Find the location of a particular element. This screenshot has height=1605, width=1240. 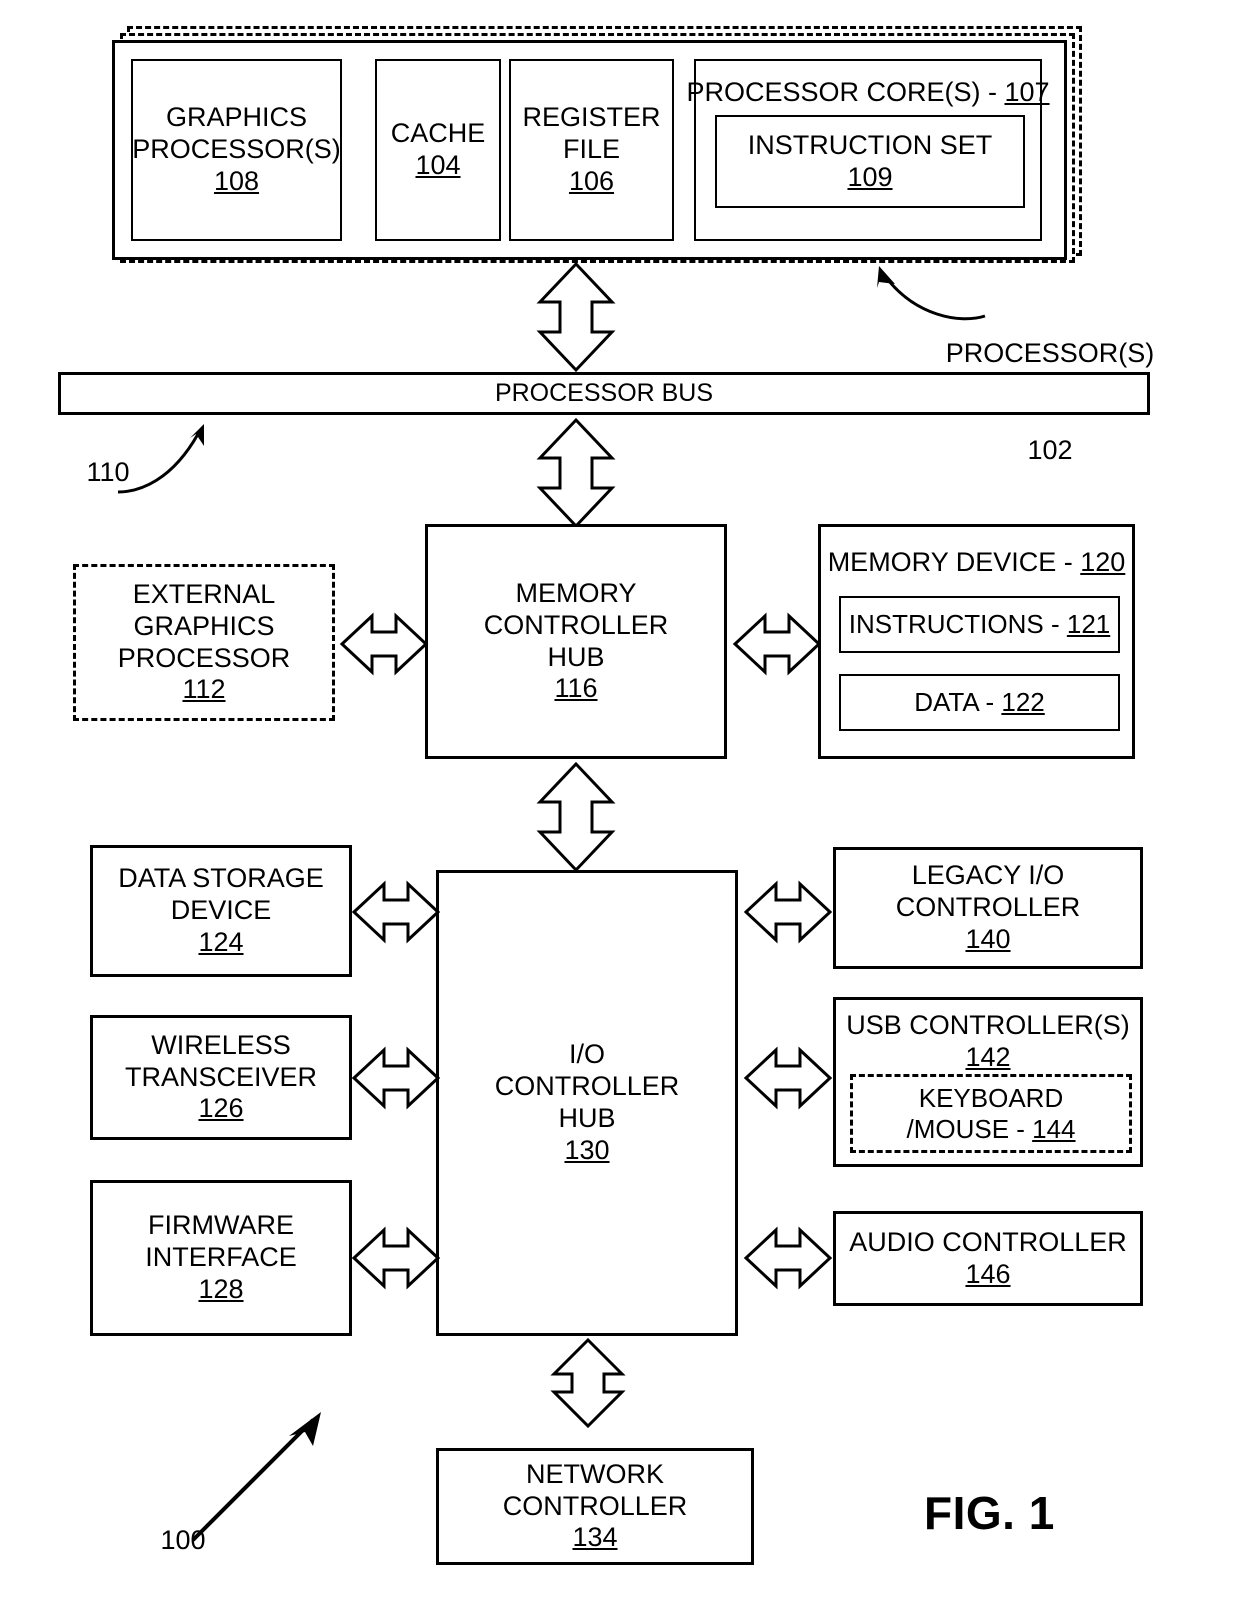

keyboard-mouse-ref: 144 is located at coordinates (1054, 1128).